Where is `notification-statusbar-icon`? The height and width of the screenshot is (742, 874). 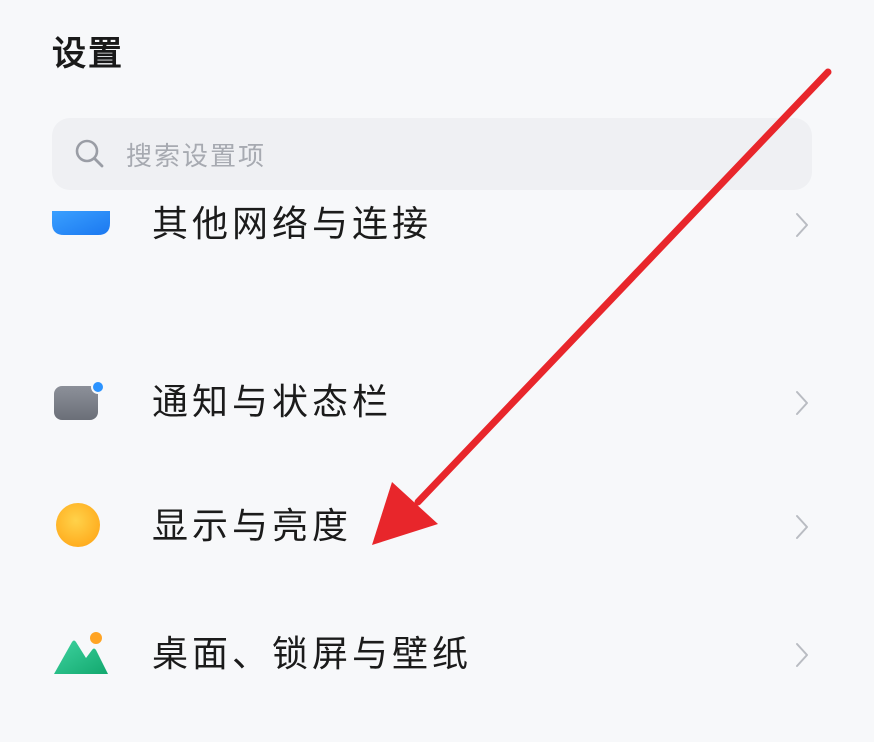
notification-statusbar-icon is located at coordinates (80, 403).